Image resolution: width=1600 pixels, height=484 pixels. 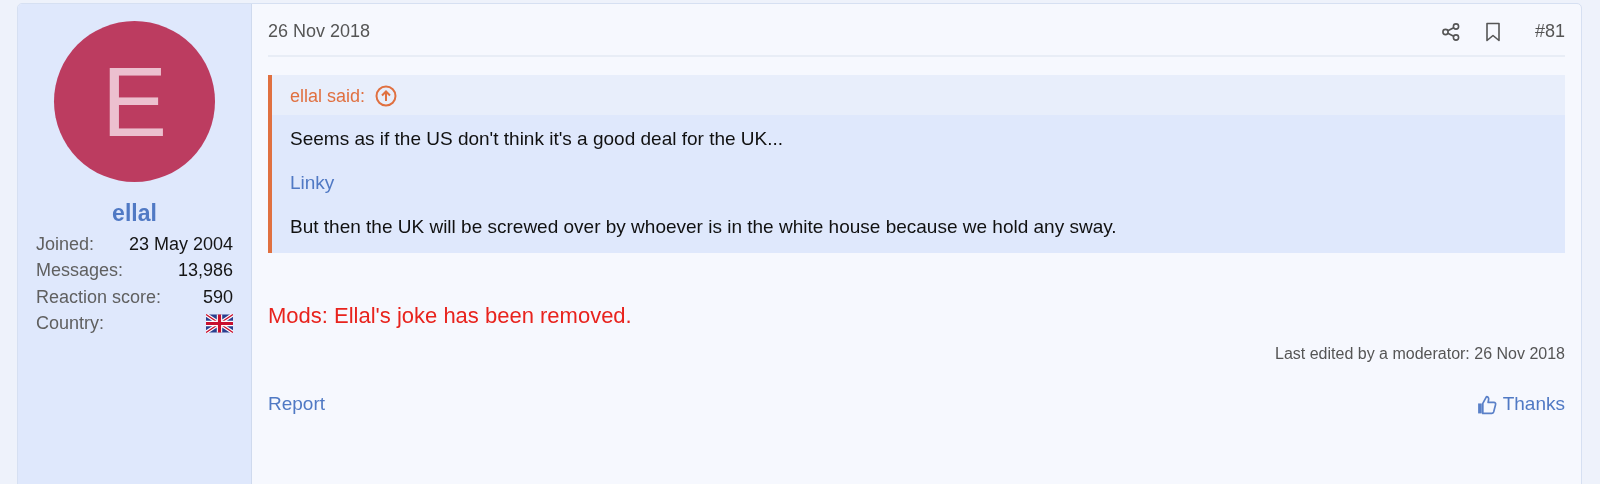 I want to click on moderator-notice: Mods: Ellal's joke has been removed., so click(x=450, y=316).